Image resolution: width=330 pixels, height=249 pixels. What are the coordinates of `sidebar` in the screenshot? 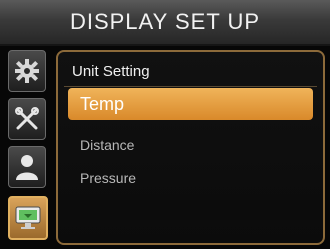 It's located at (25, 148).